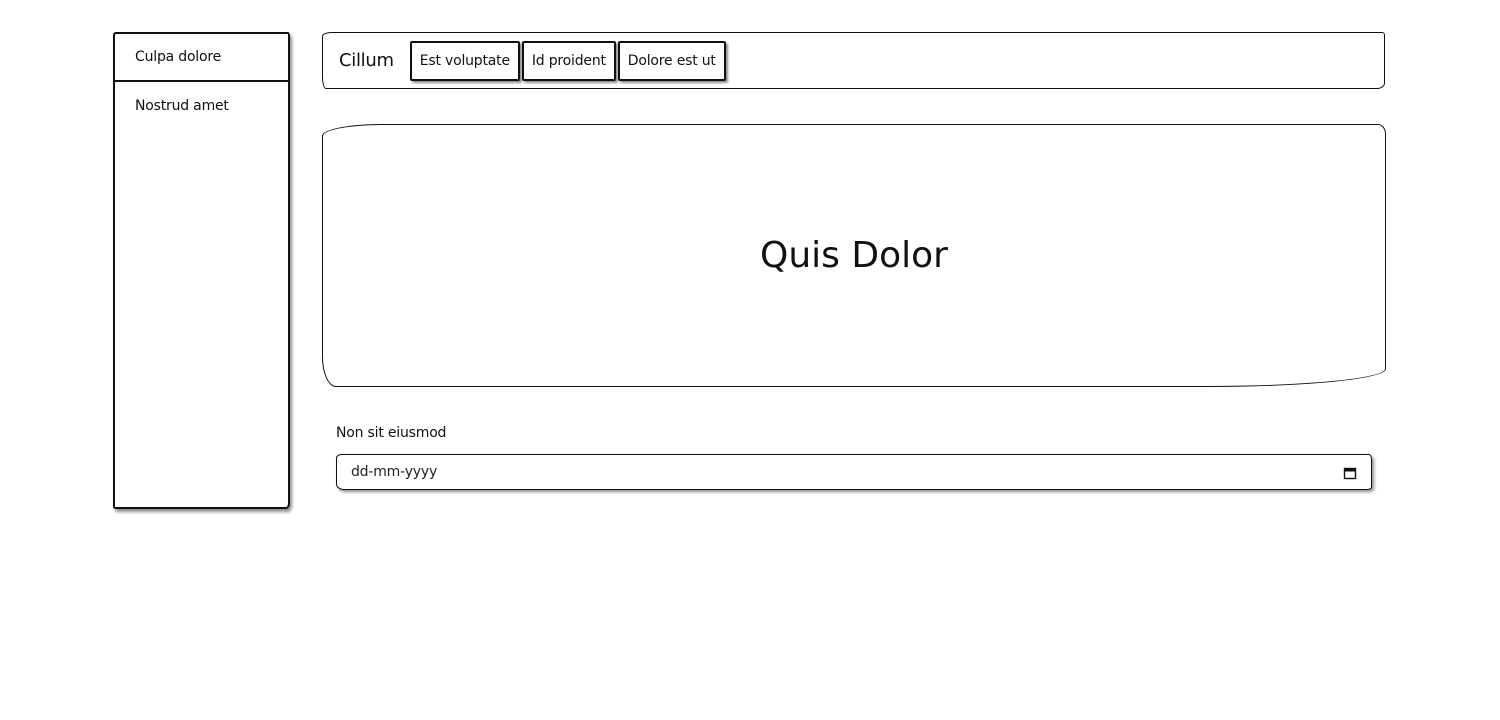 Image resolution: width=1500 pixels, height=720 pixels. Describe the element at coordinates (182, 106) in the screenshot. I see `sidebar-item-label: Nostrud amet` at that location.